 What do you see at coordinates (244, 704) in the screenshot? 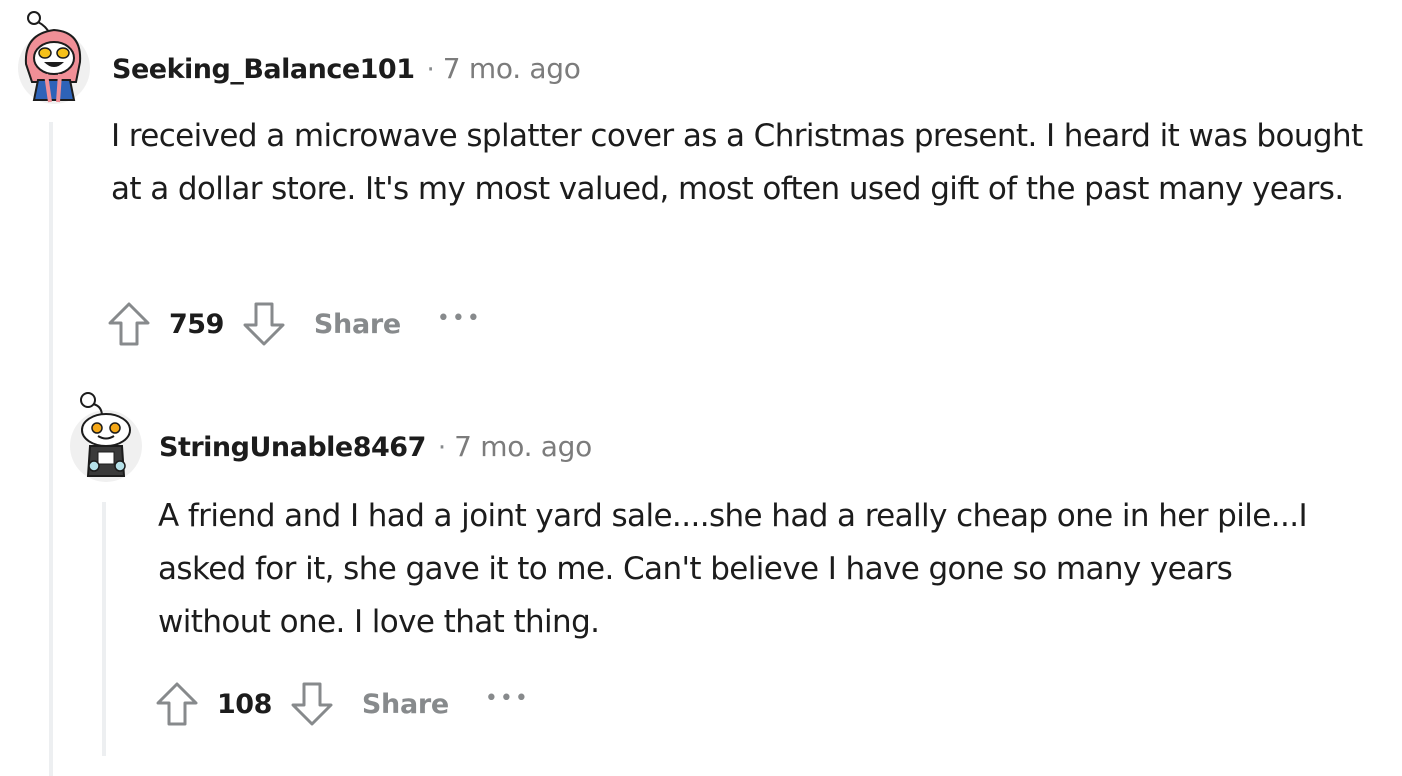
I see `vote-count: 108` at bounding box center [244, 704].